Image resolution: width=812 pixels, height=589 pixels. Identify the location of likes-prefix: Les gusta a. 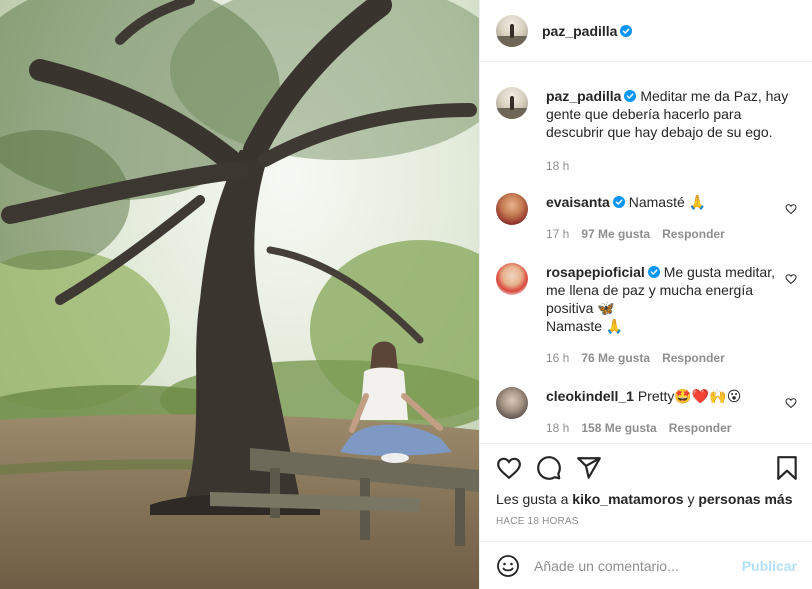
(532, 499).